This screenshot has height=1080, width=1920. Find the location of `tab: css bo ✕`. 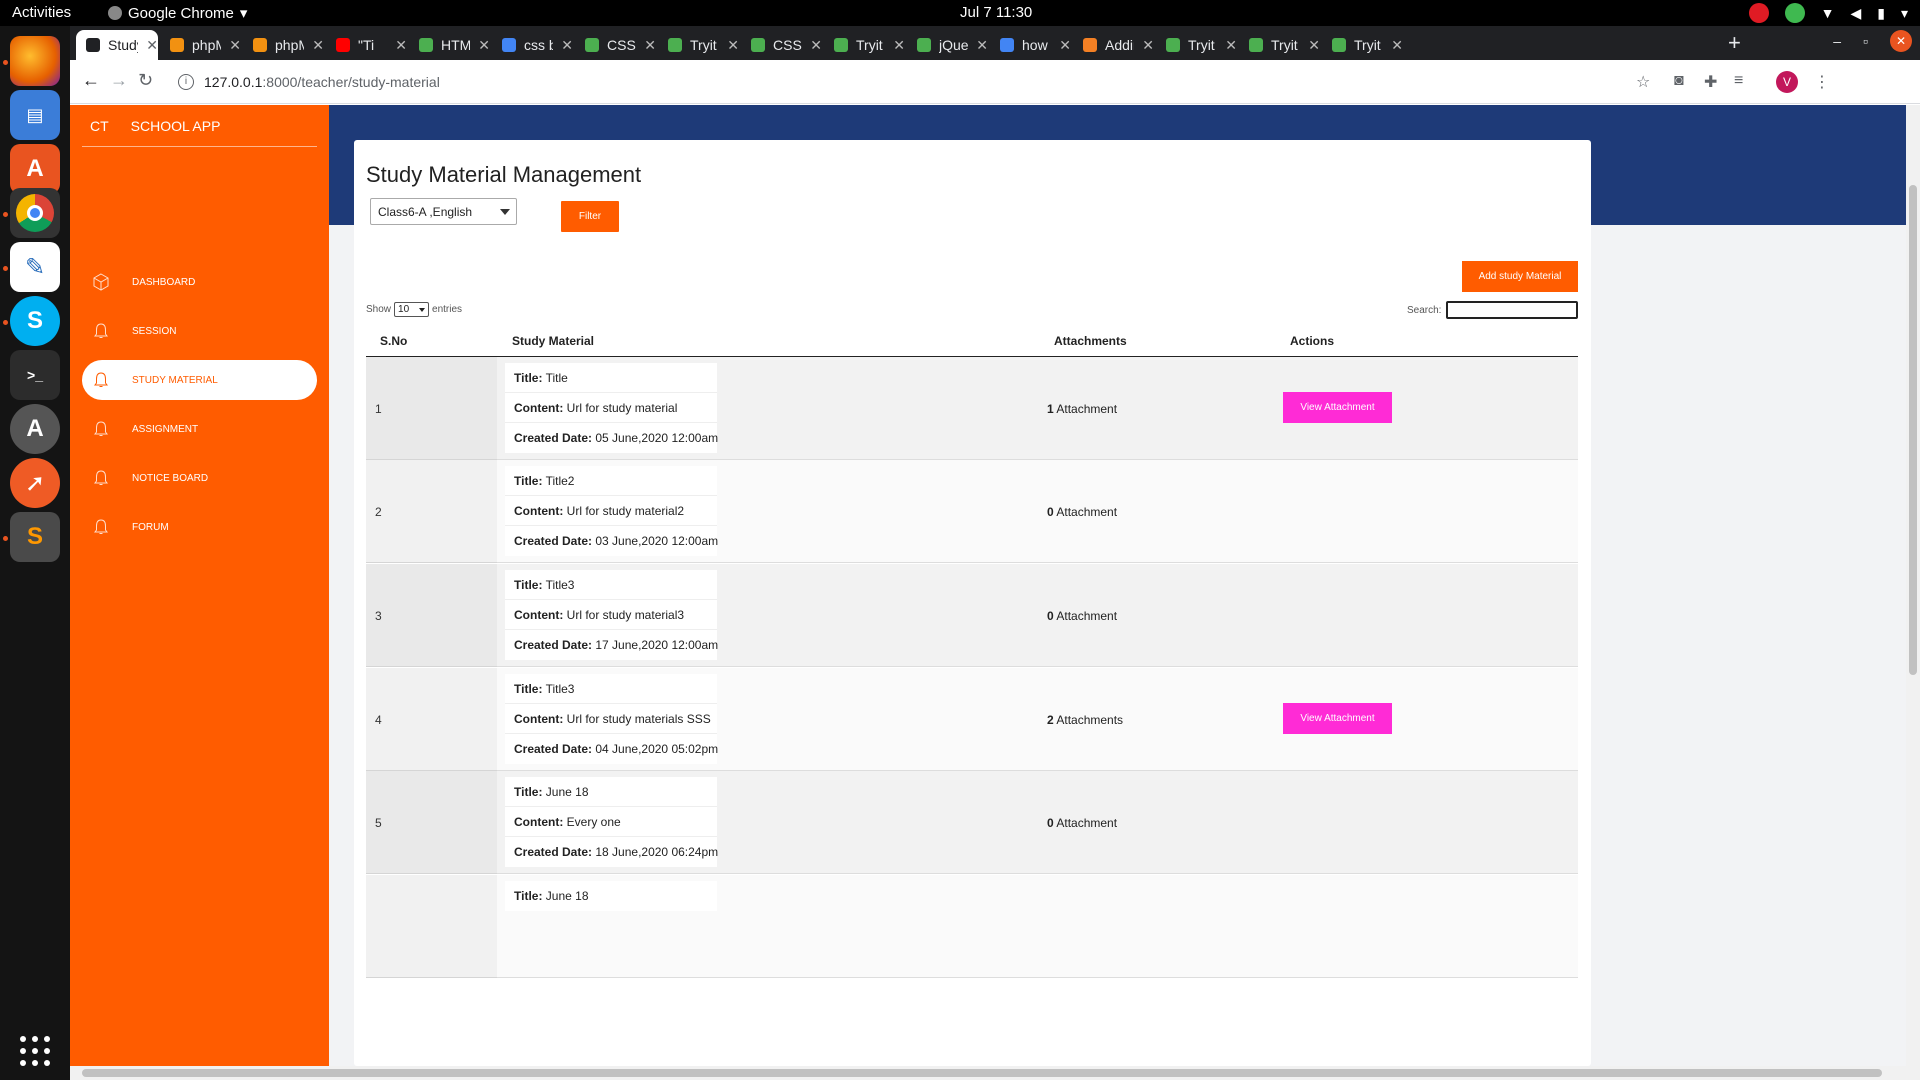

tab: css bo ✕ is located at coordinates (532, 45).